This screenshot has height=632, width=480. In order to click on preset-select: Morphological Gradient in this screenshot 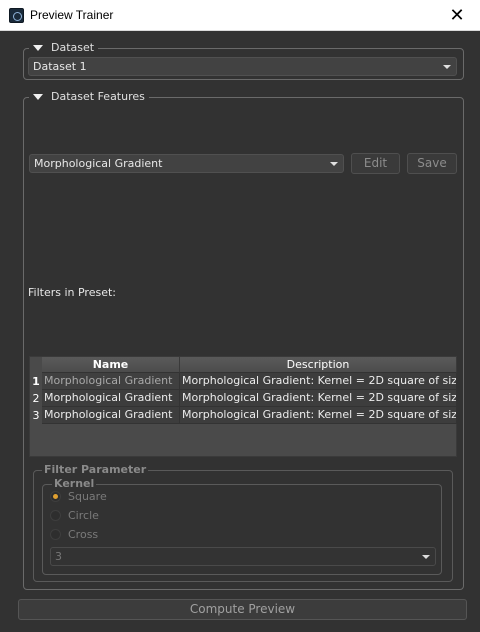, I will do `click(186, 163)`.